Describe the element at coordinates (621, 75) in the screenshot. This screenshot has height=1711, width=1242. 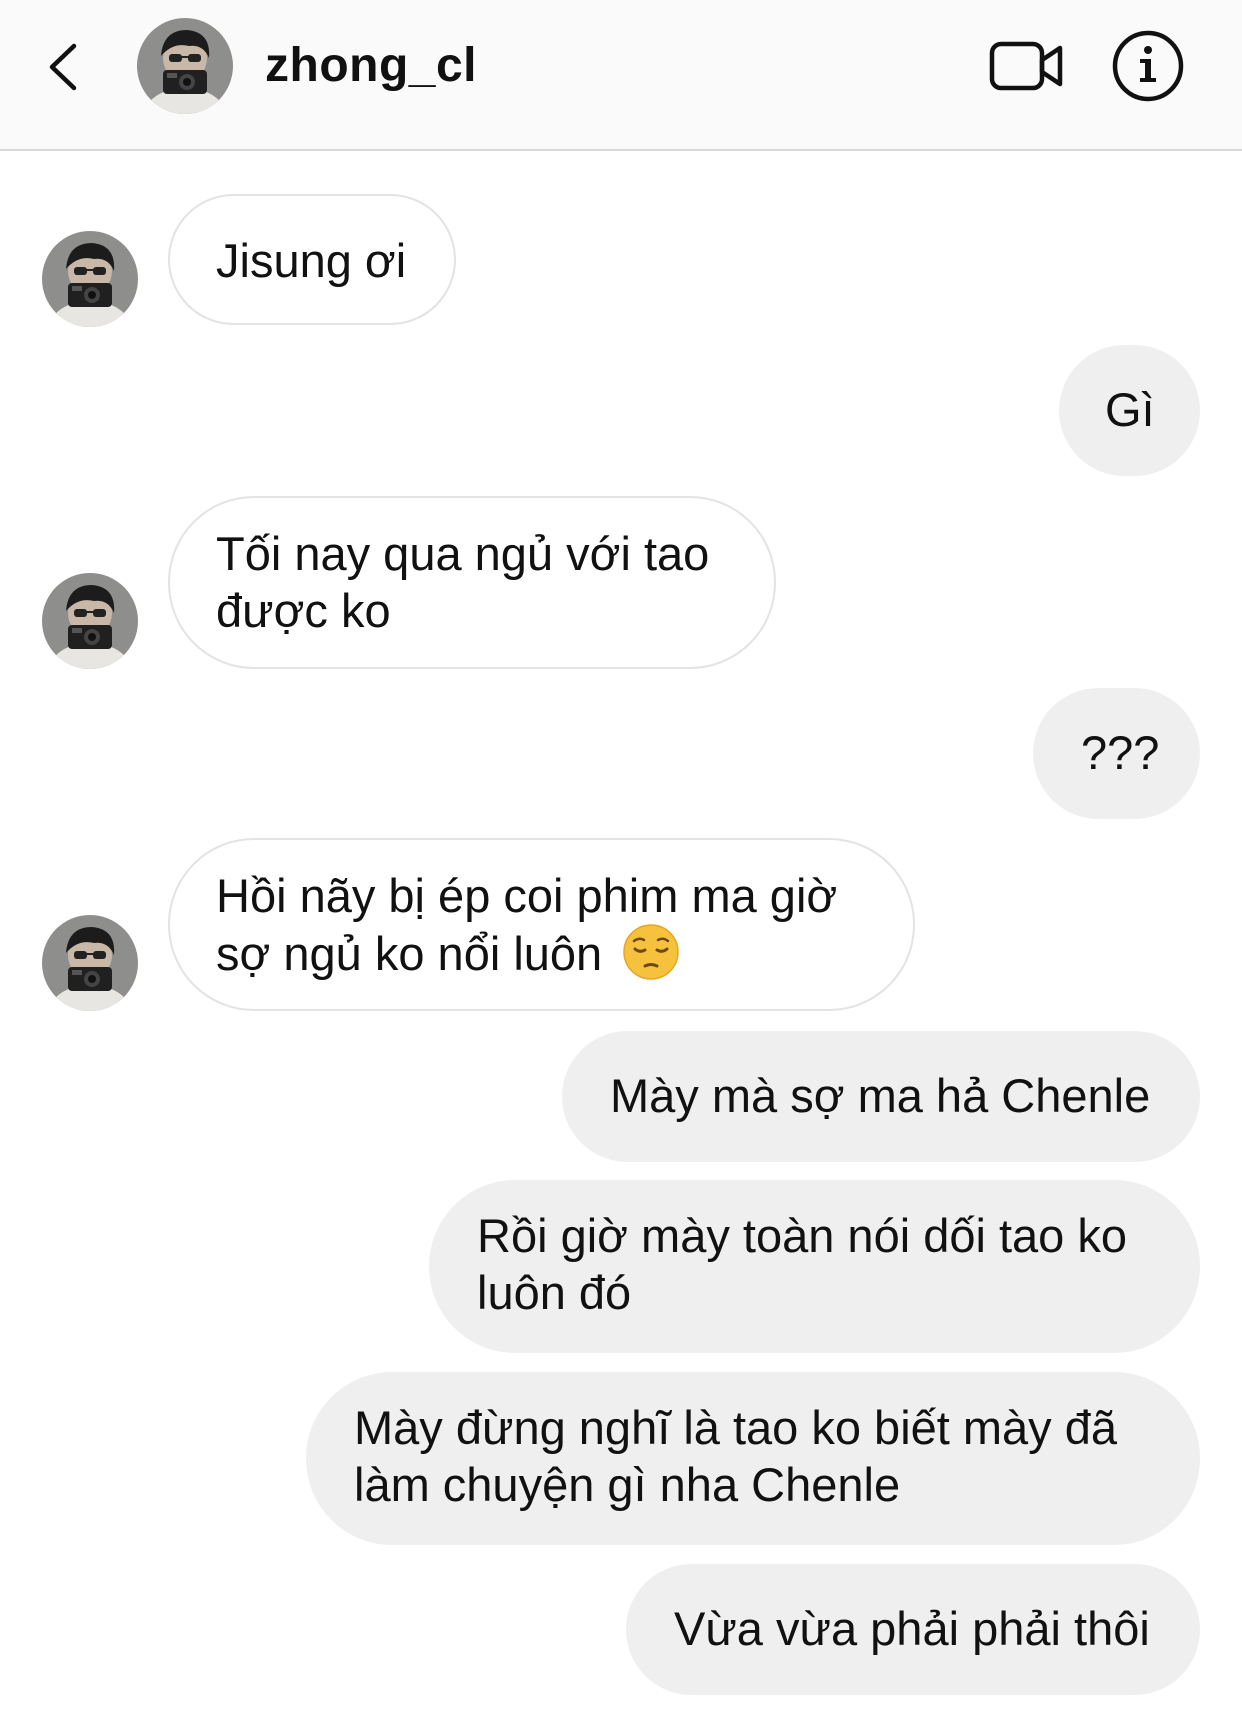
I see `chat-header: zhong_cl` at that location.